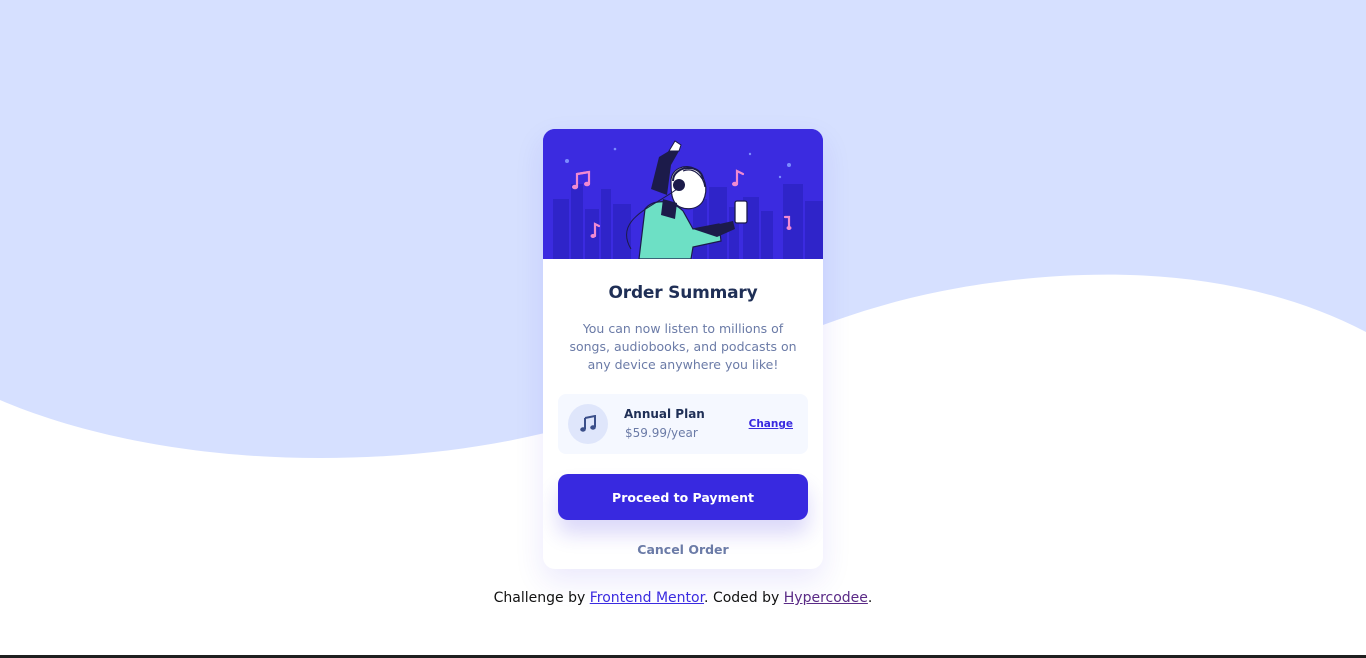  Describe the element at coordinates (826, 598) in the screenshot. I see `author-link: Hypercodee` at that location.